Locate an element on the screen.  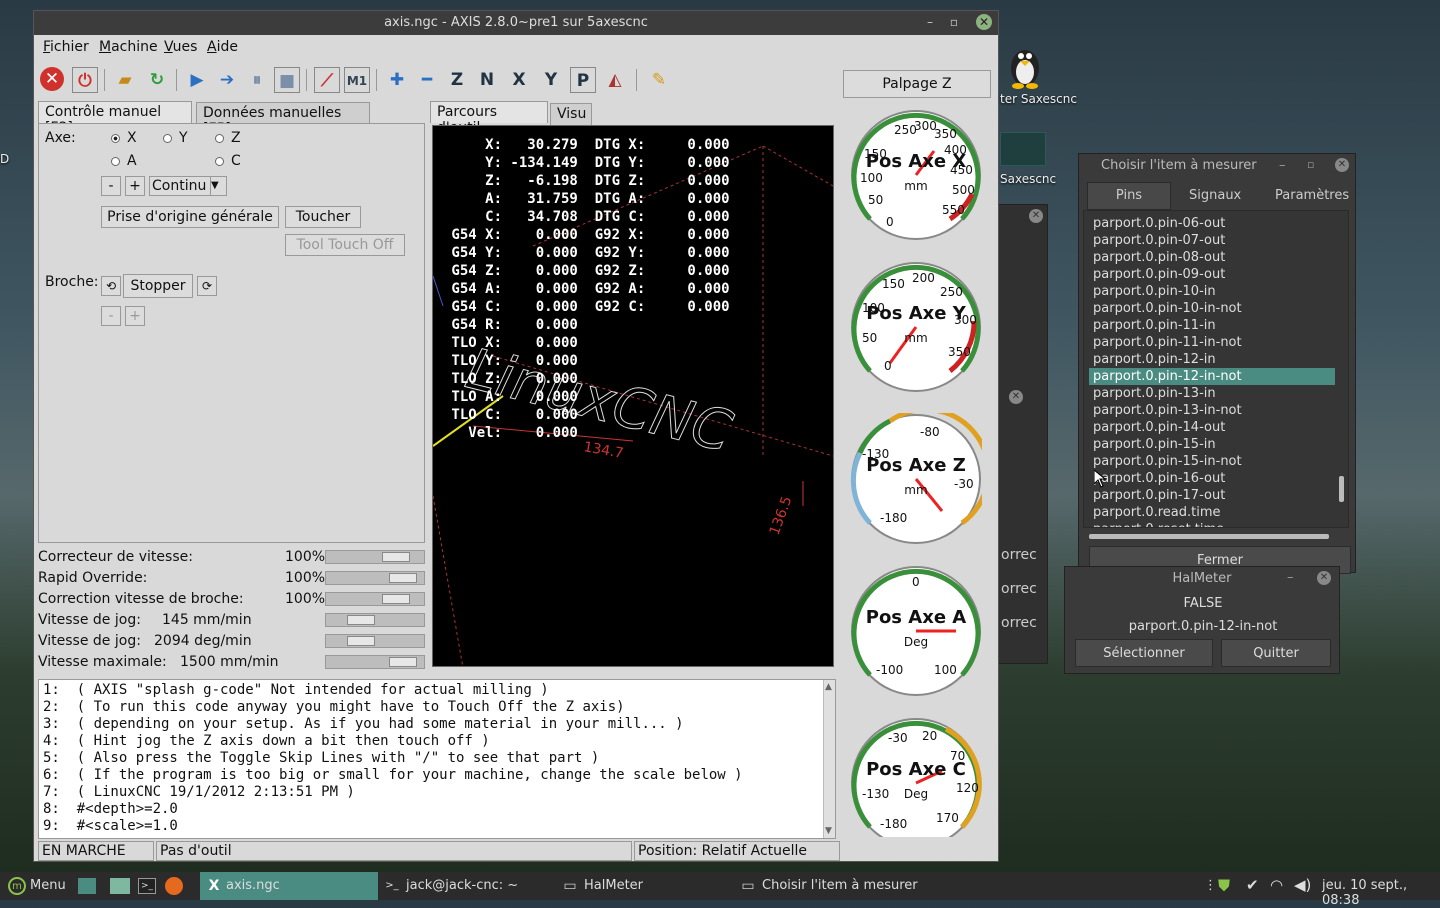
home-all-button: Prise d'origine générale is located at coordinates (190, 217).